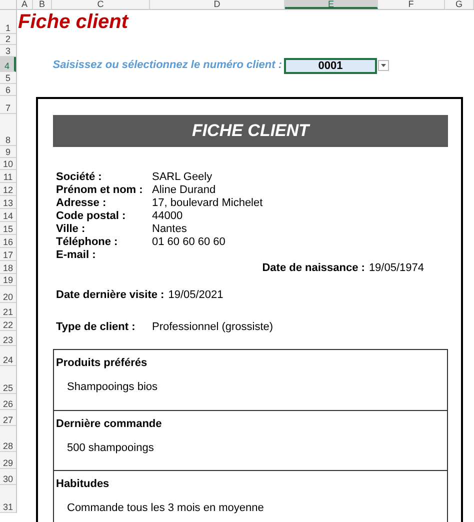 The width and height of the screenshot is (474, 522). Describe the element at coordinates (8, 310) in the screenshot. I see `row-header: 21` at that location.